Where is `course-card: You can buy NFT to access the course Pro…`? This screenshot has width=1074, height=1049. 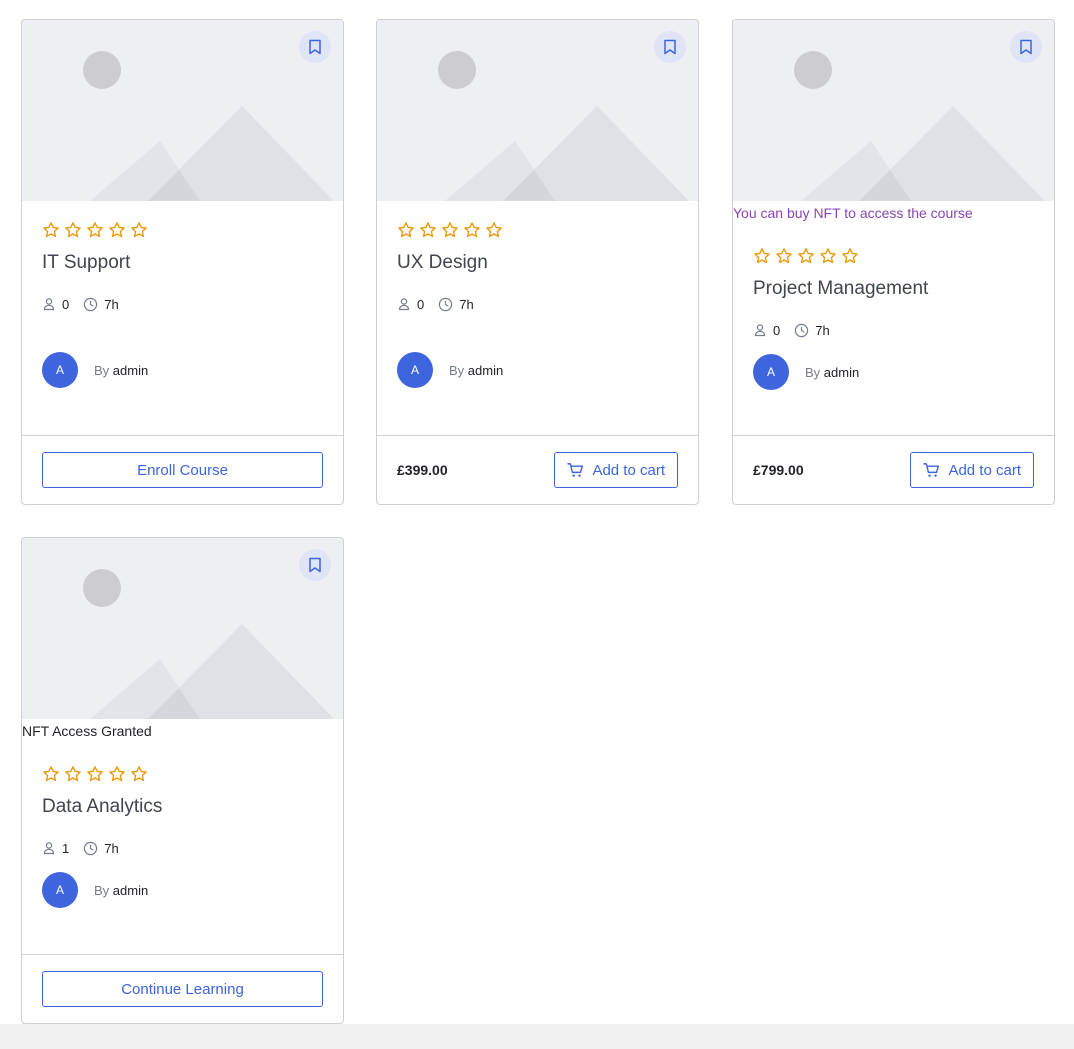 course-card: You can buy NFT to access the course Pro… is located at coordinates (893, 262).